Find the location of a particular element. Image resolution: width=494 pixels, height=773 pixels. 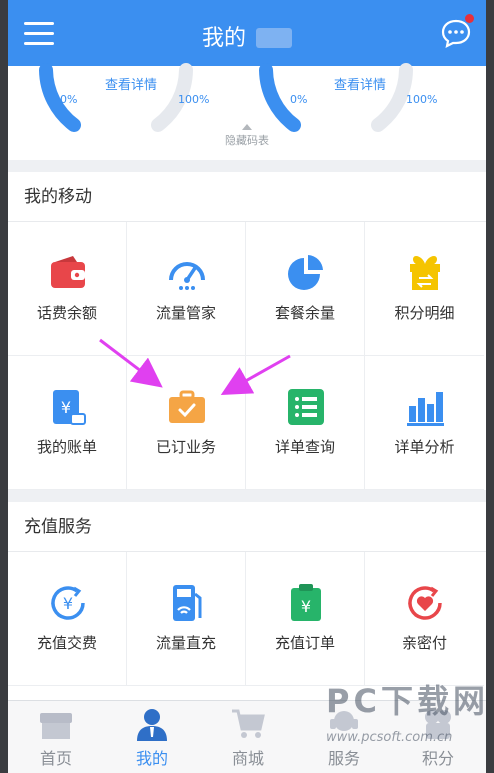

grid-item-label: 详单分析 is located at coordinates (424, 447).